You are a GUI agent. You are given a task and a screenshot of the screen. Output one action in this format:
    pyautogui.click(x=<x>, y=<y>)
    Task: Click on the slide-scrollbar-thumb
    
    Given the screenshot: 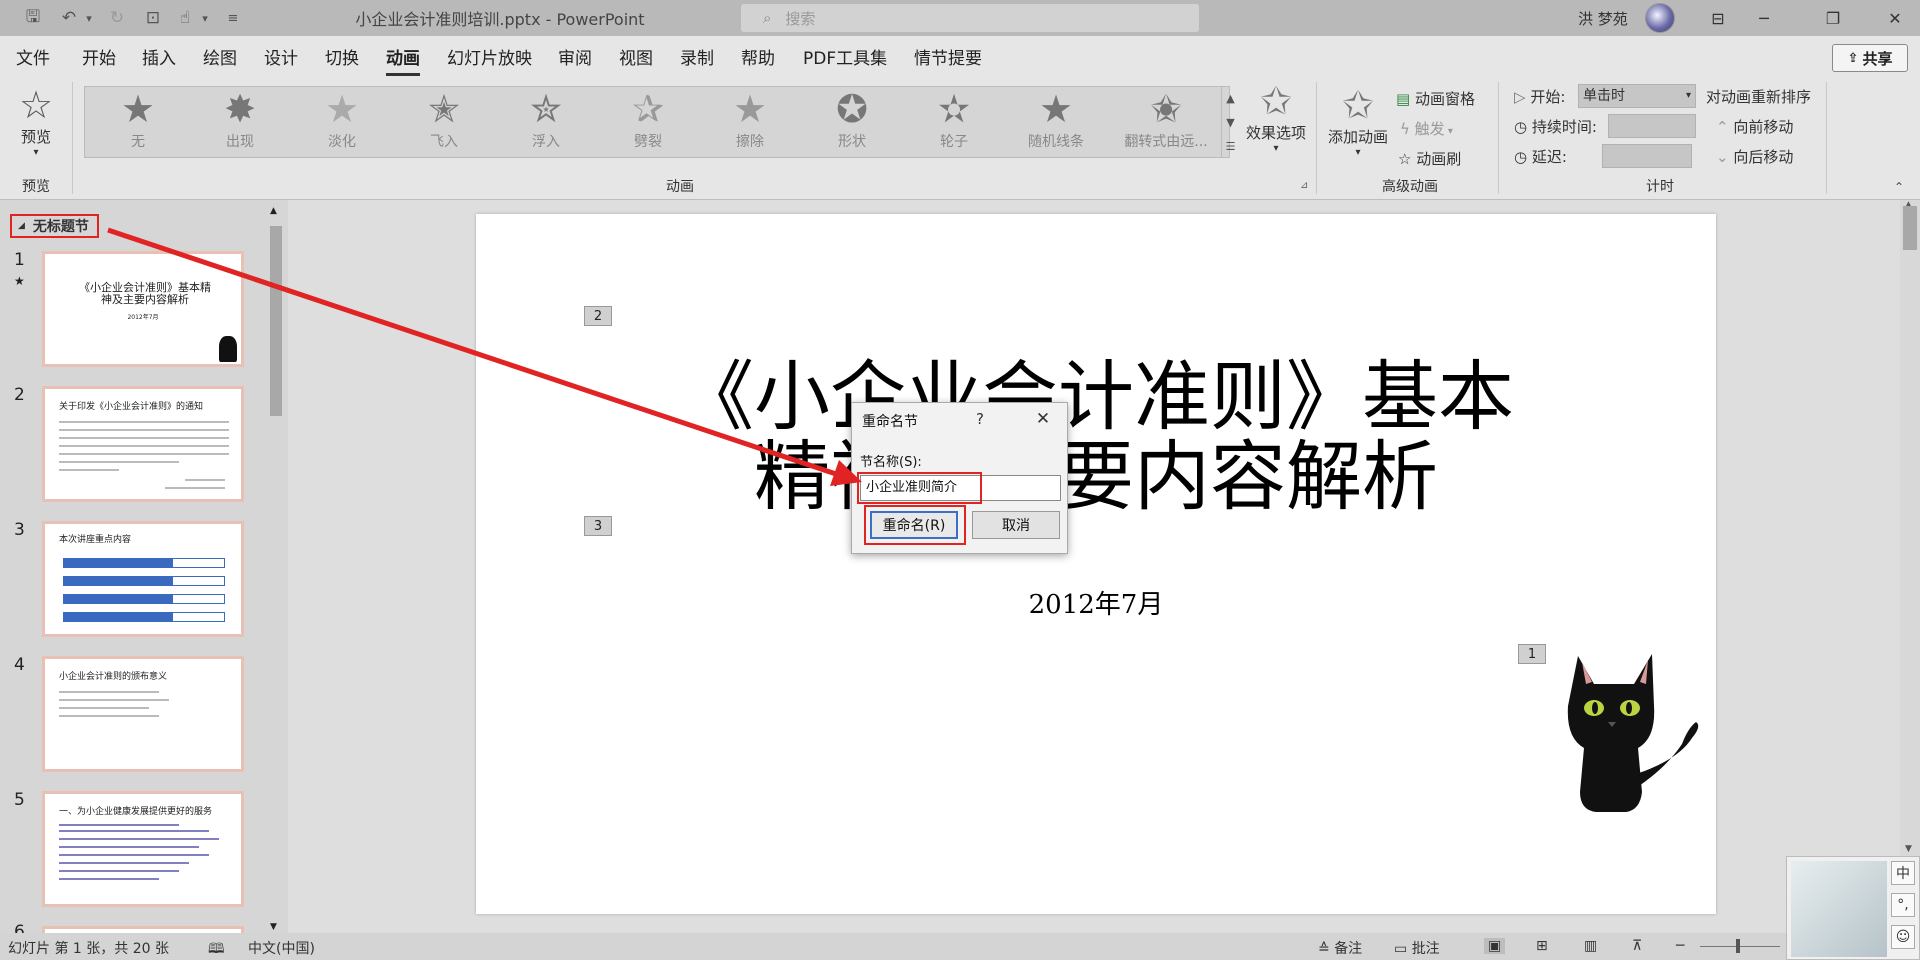 What is the action you would take?
    pyautogui.click(x=1910, y=228)
    